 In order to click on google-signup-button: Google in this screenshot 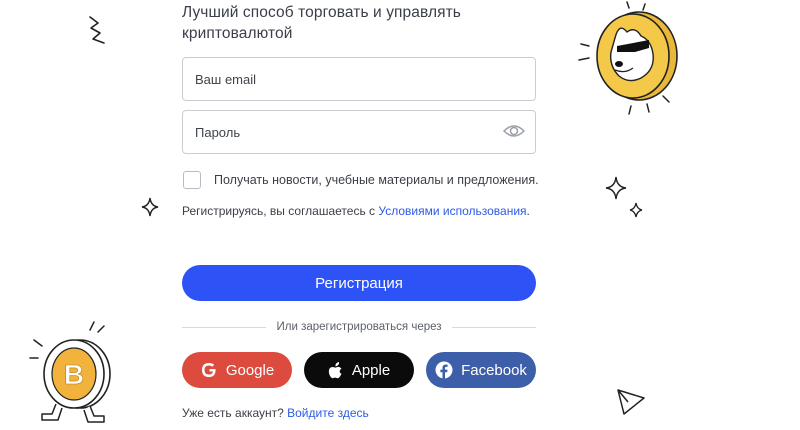, I will do `click(237, 370)`.